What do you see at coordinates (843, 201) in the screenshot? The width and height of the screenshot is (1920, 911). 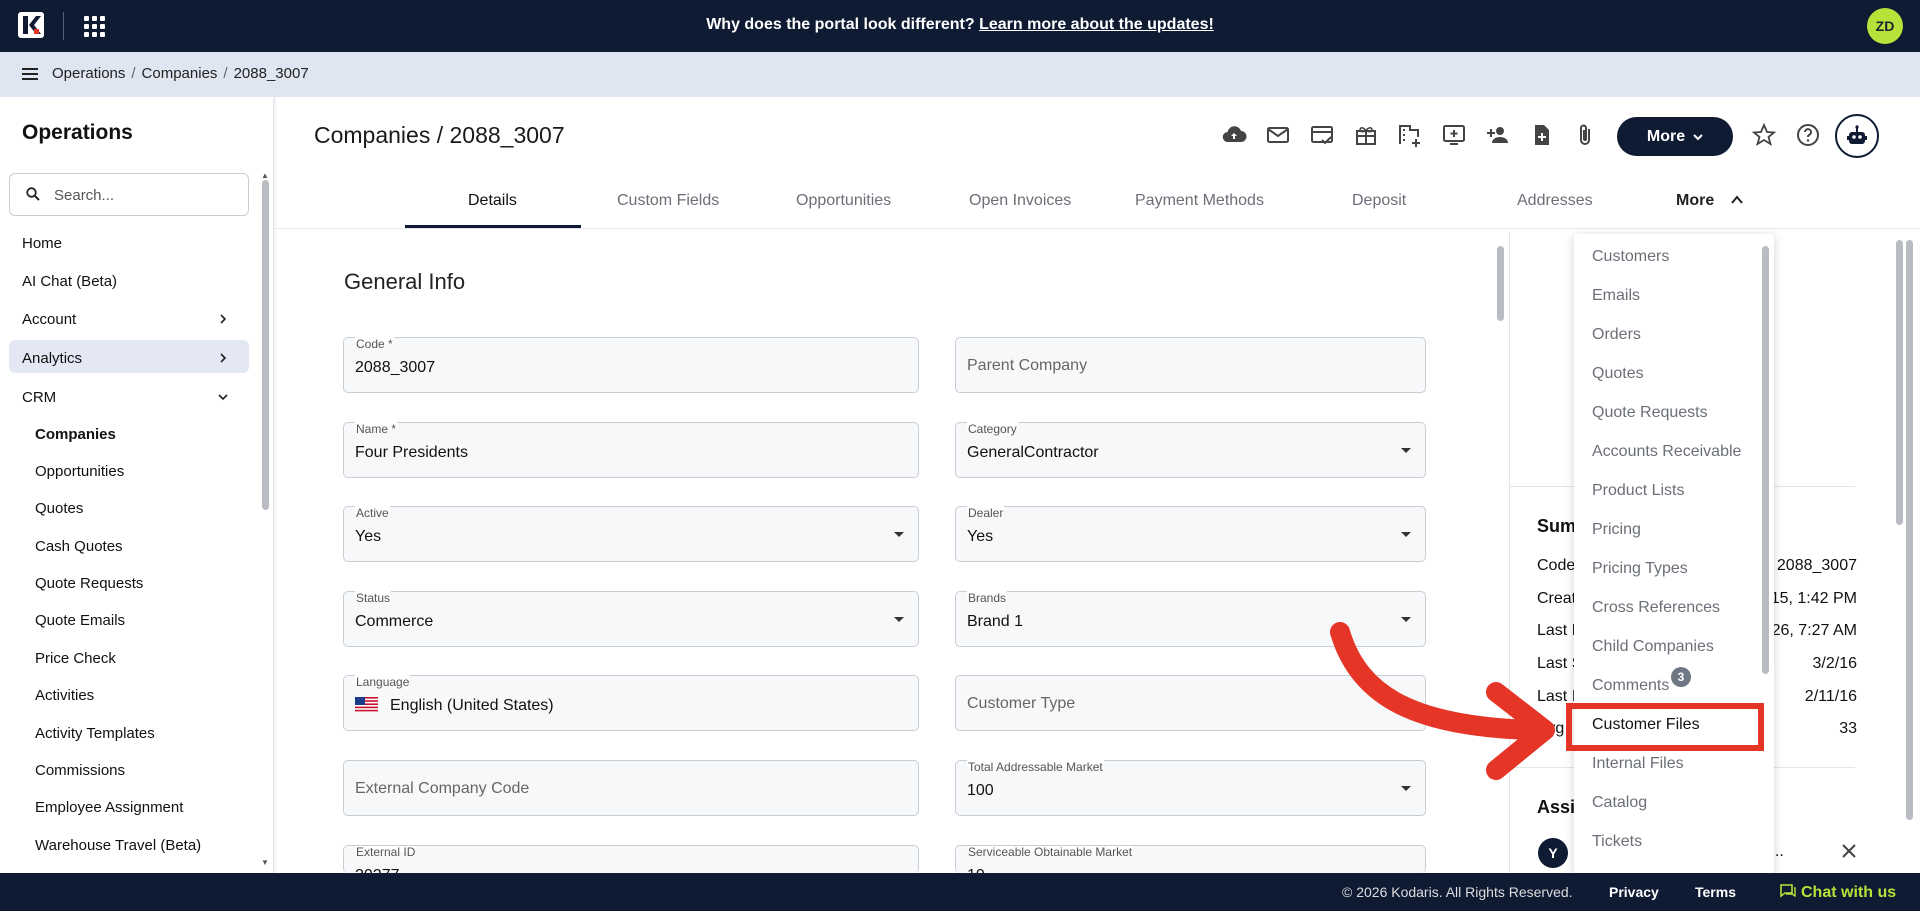 I see `tab-opportunities: Opportunities` at bounding box center [843, 201].